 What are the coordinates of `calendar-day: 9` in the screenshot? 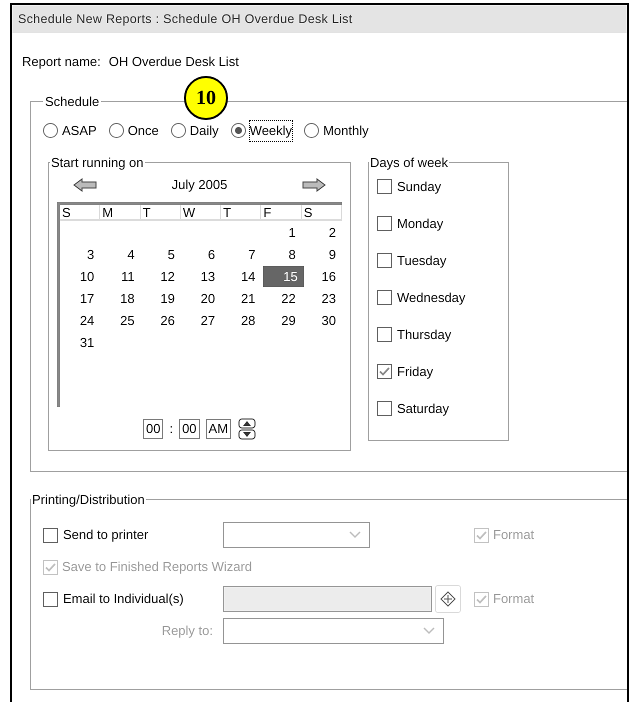 It's located at (322, 254).